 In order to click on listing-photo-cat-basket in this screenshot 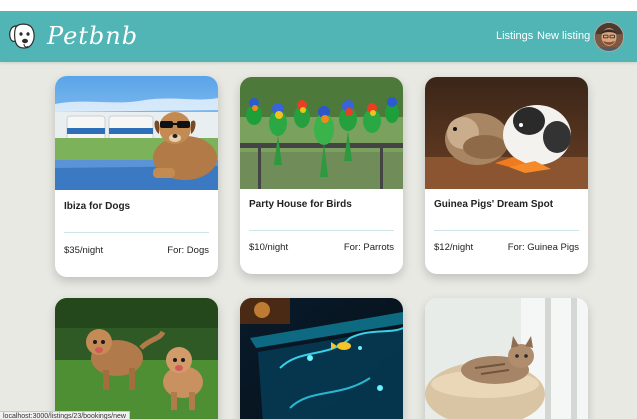, I will do `click(506, 358)`.